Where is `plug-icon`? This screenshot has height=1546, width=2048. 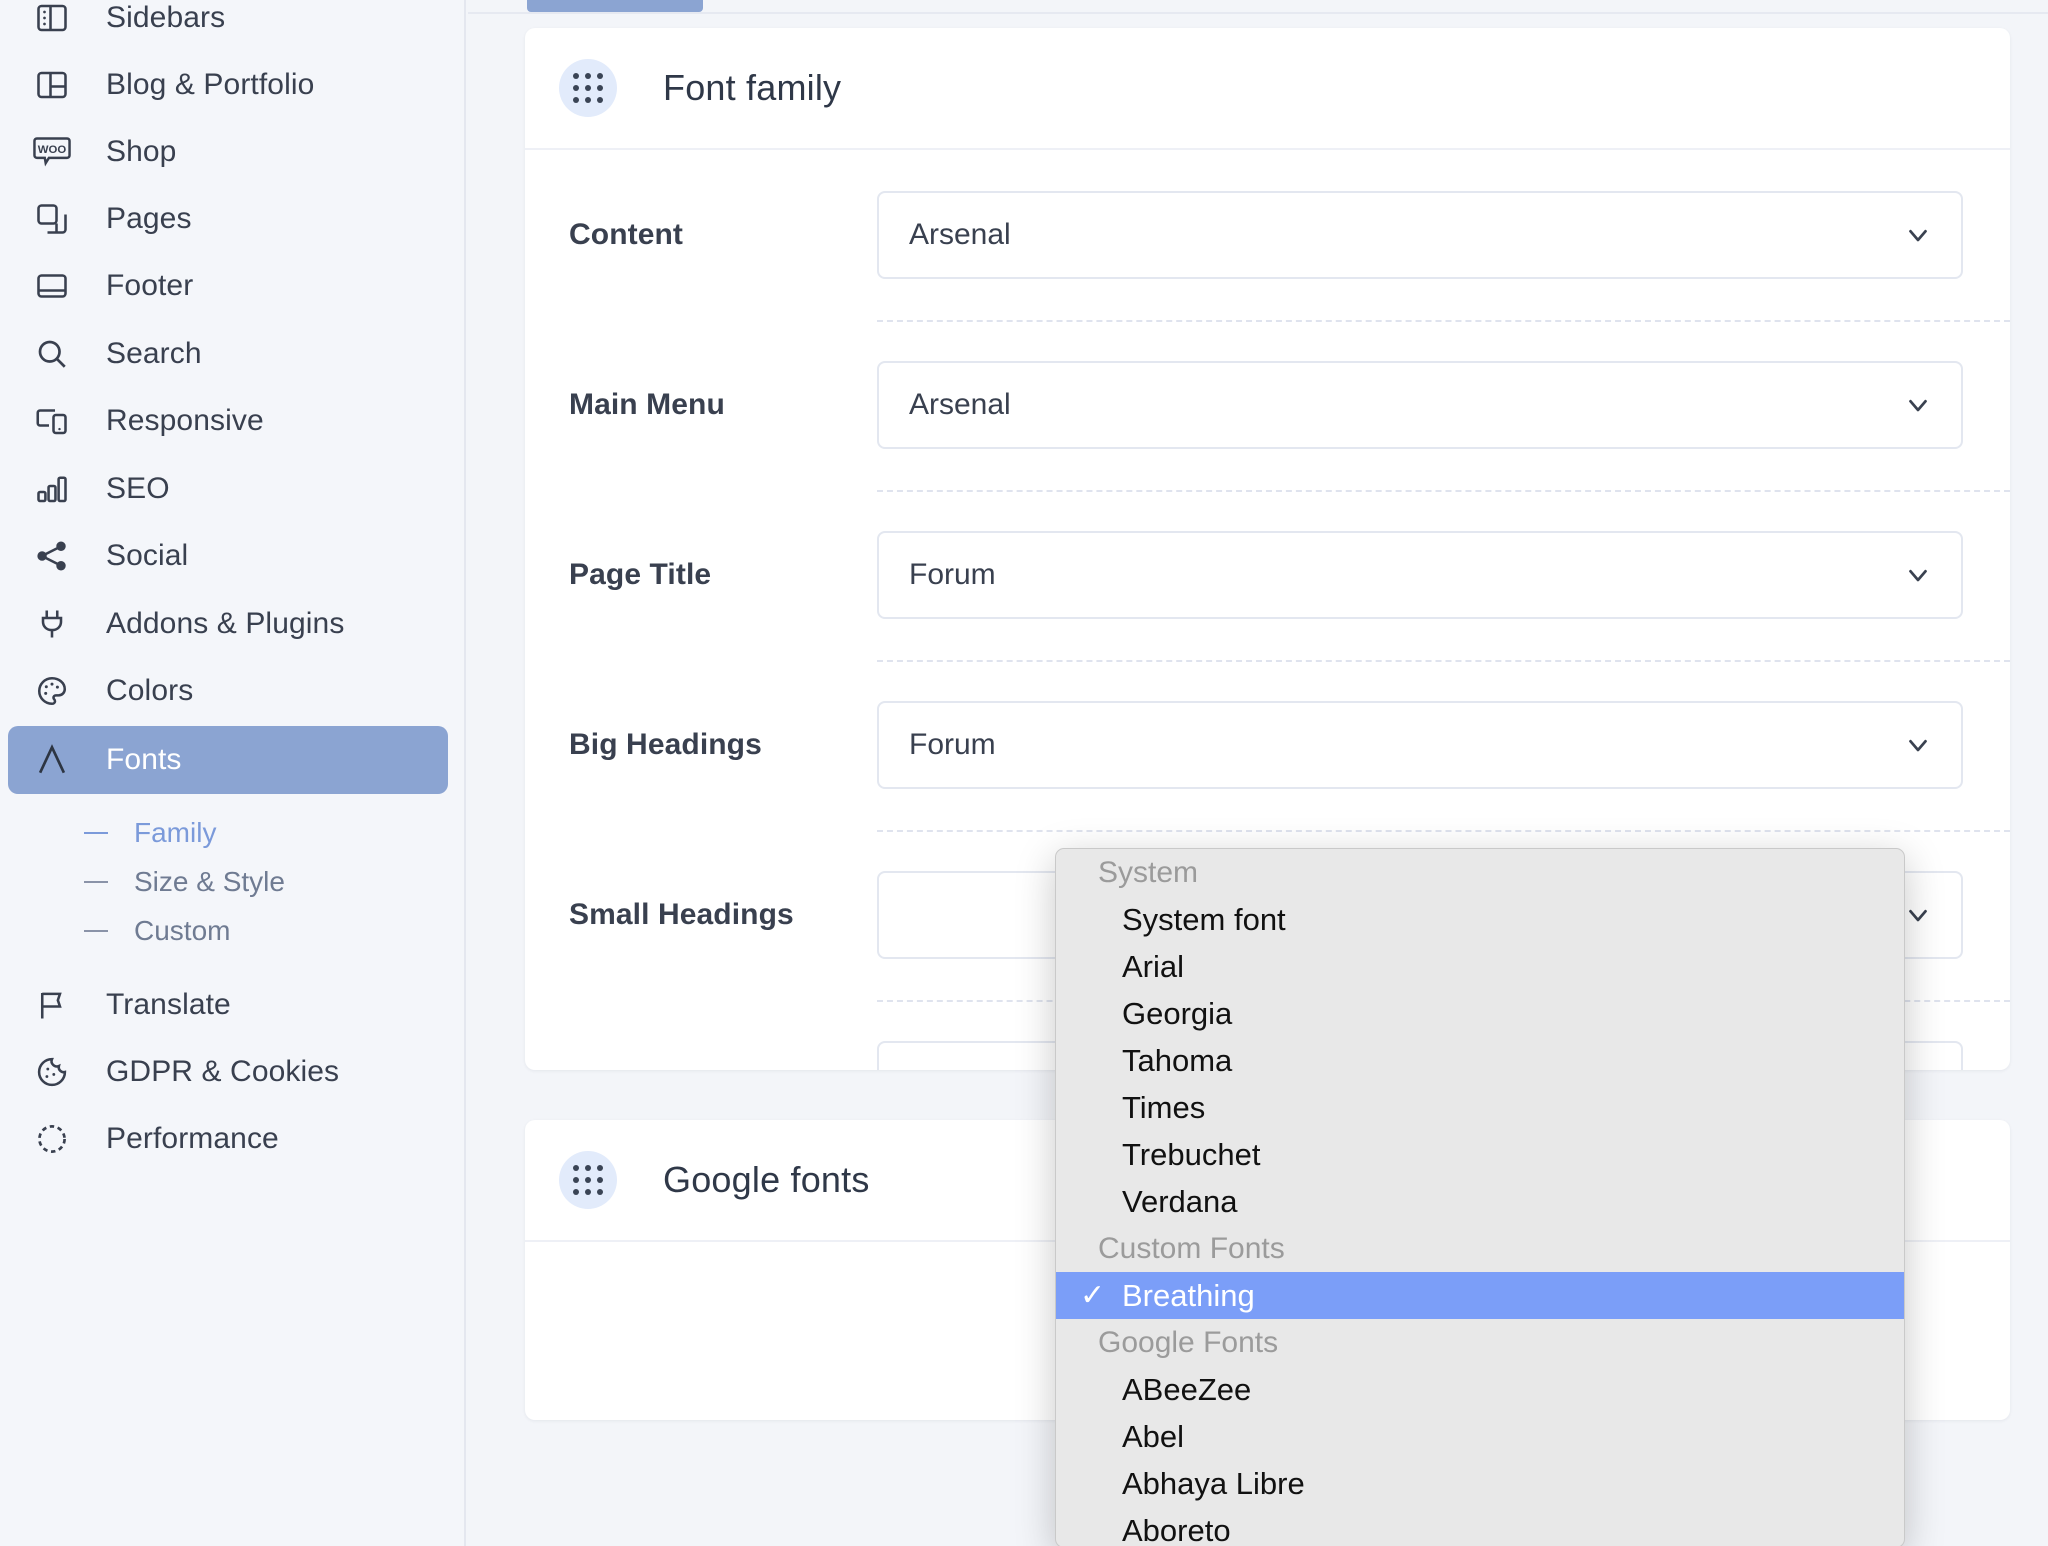 plug-icon is located at coordinates (52, 624).